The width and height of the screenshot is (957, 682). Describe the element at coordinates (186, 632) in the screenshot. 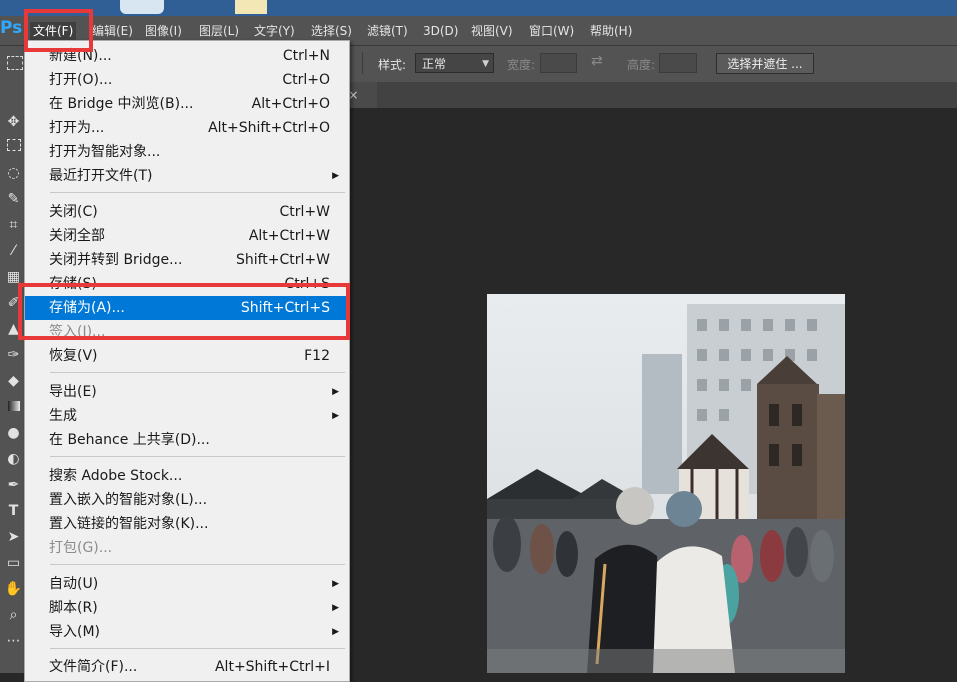

I see `menu-item-import: 导入(M) ▶` at that location.